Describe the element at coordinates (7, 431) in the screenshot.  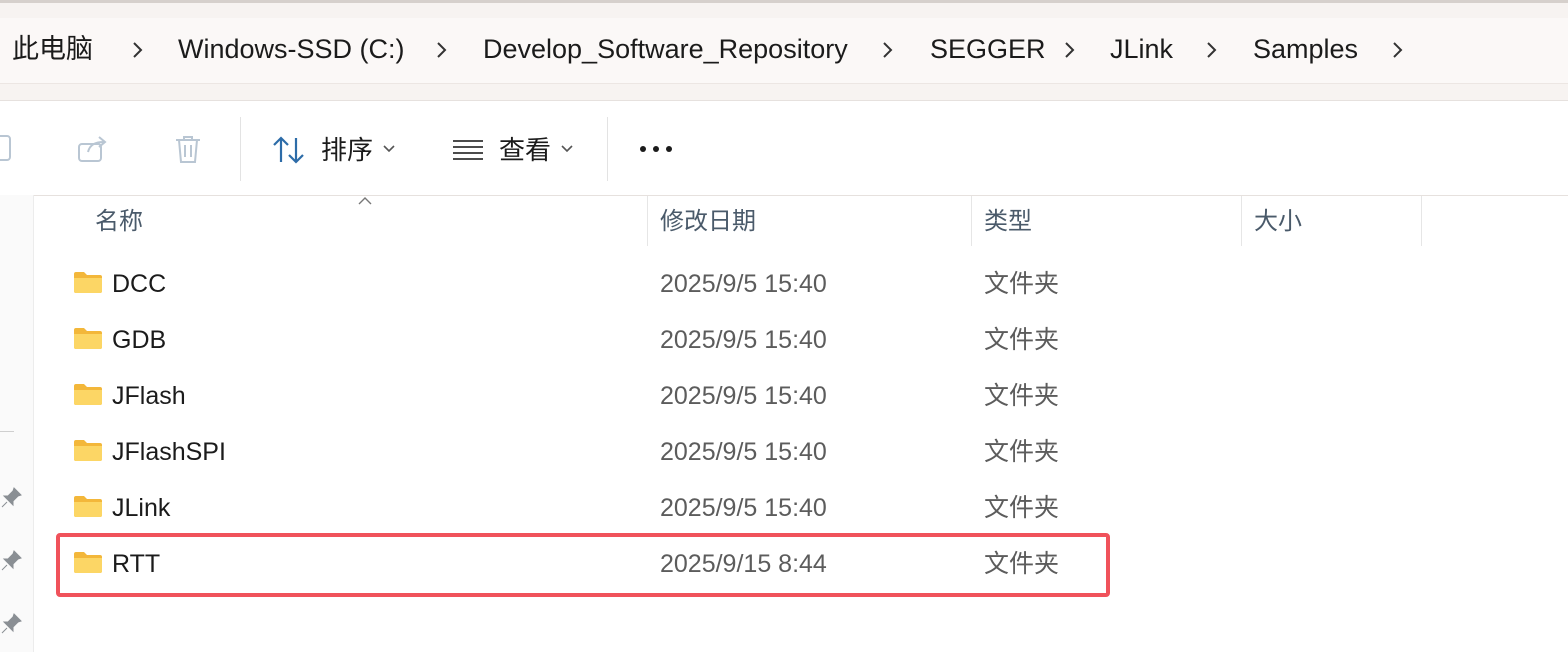
I see `nav-divider` at that location.